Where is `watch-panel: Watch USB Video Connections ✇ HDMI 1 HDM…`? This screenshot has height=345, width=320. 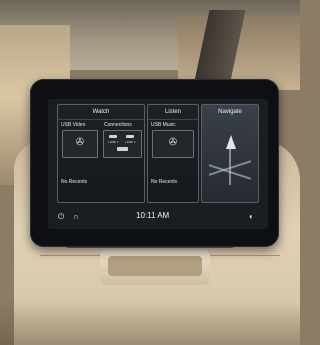
watch-panel: Watch USB Video Connections ✇ HDMI 1 HDM… is located at coordinates (101, 153).